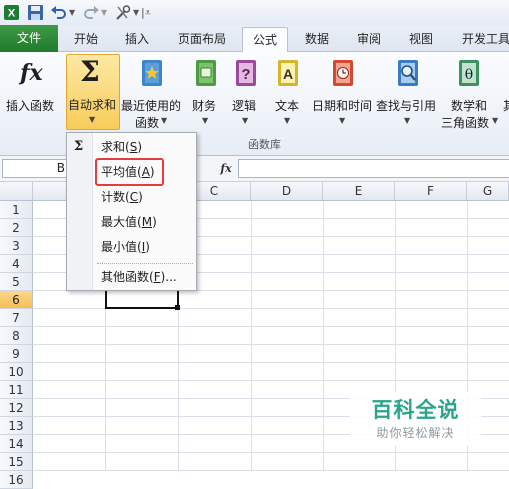  What do you see at coordinates (415, 419) in the screenshot?
I see `watermark: 百科全说 助你轻松解决` at bounding box center [415, 419].